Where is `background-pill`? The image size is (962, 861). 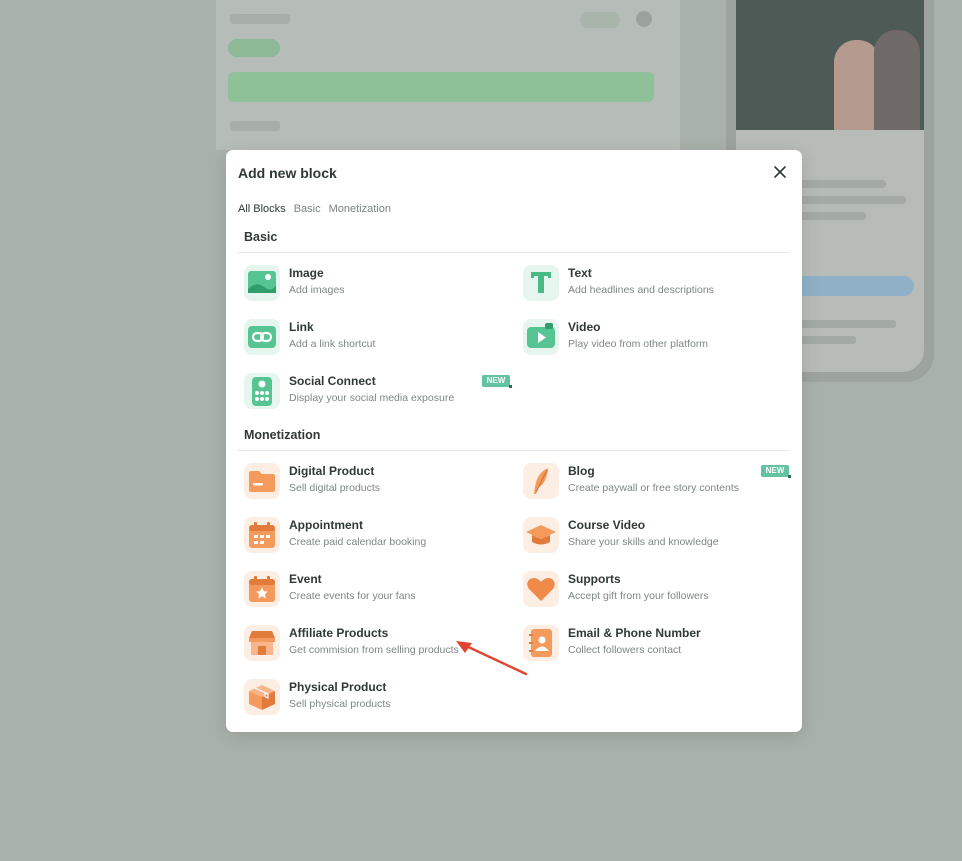 background-pill is located at coordinates (254, 48).